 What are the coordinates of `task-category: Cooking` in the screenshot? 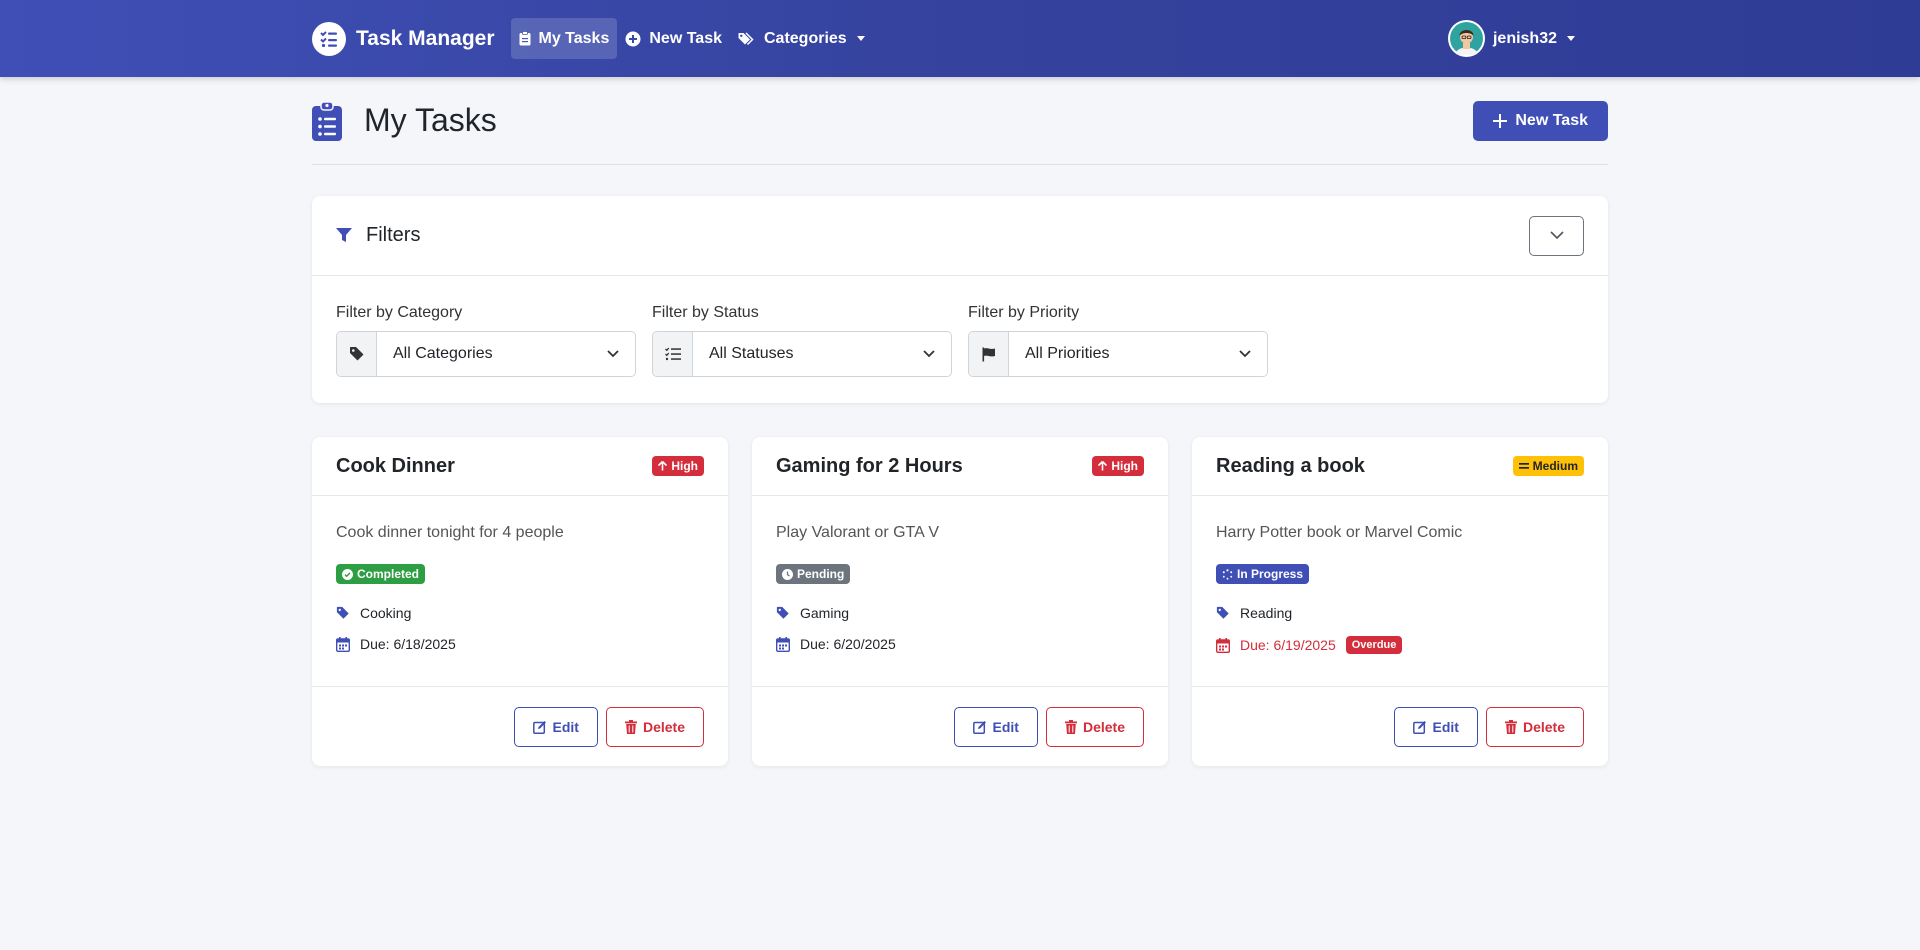 It's located at (520, 613).